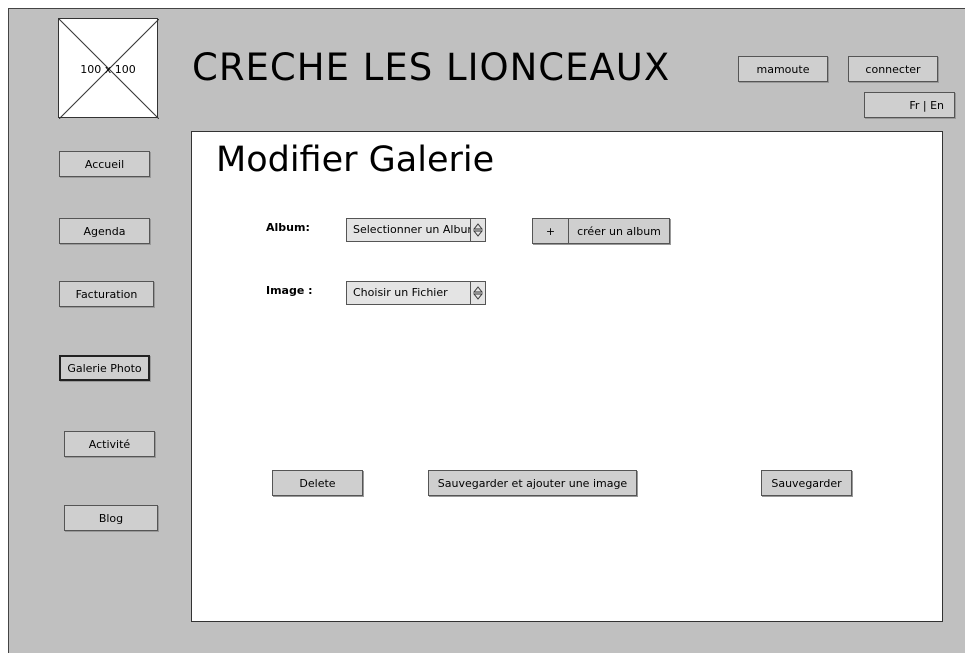 The image size is (965, 653). What do you see at coordinates (104, 231) in the screenshot?
I see `sidebar-item-agenda: Agenda` at bounding box center [104, 231].